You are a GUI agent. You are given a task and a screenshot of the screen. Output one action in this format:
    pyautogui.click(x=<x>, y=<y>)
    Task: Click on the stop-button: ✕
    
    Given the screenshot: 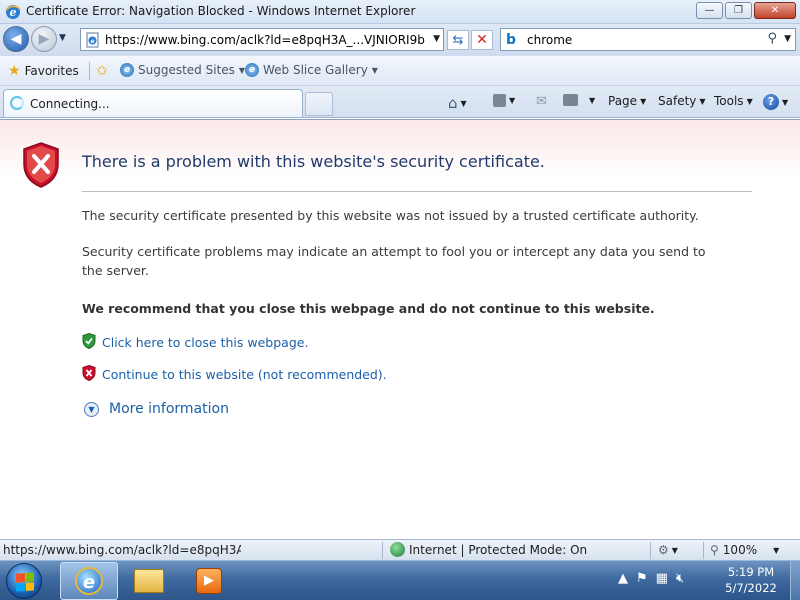 What is the action you would take?
    pyautogui.click(x=482, y=40)
    